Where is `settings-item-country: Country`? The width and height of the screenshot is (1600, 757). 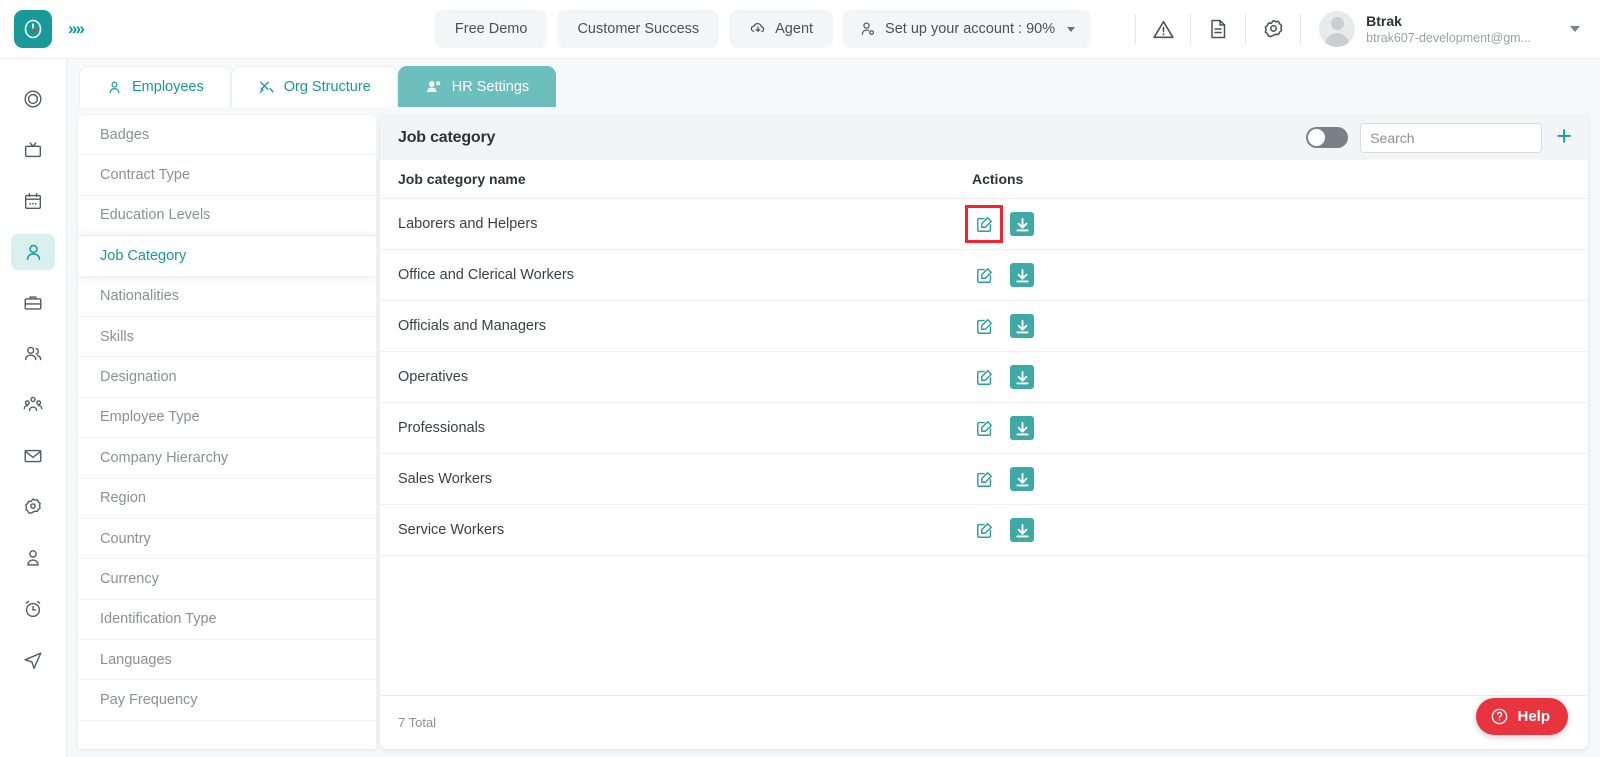 settings-item-country: Country is located at coordinates (227, 539).